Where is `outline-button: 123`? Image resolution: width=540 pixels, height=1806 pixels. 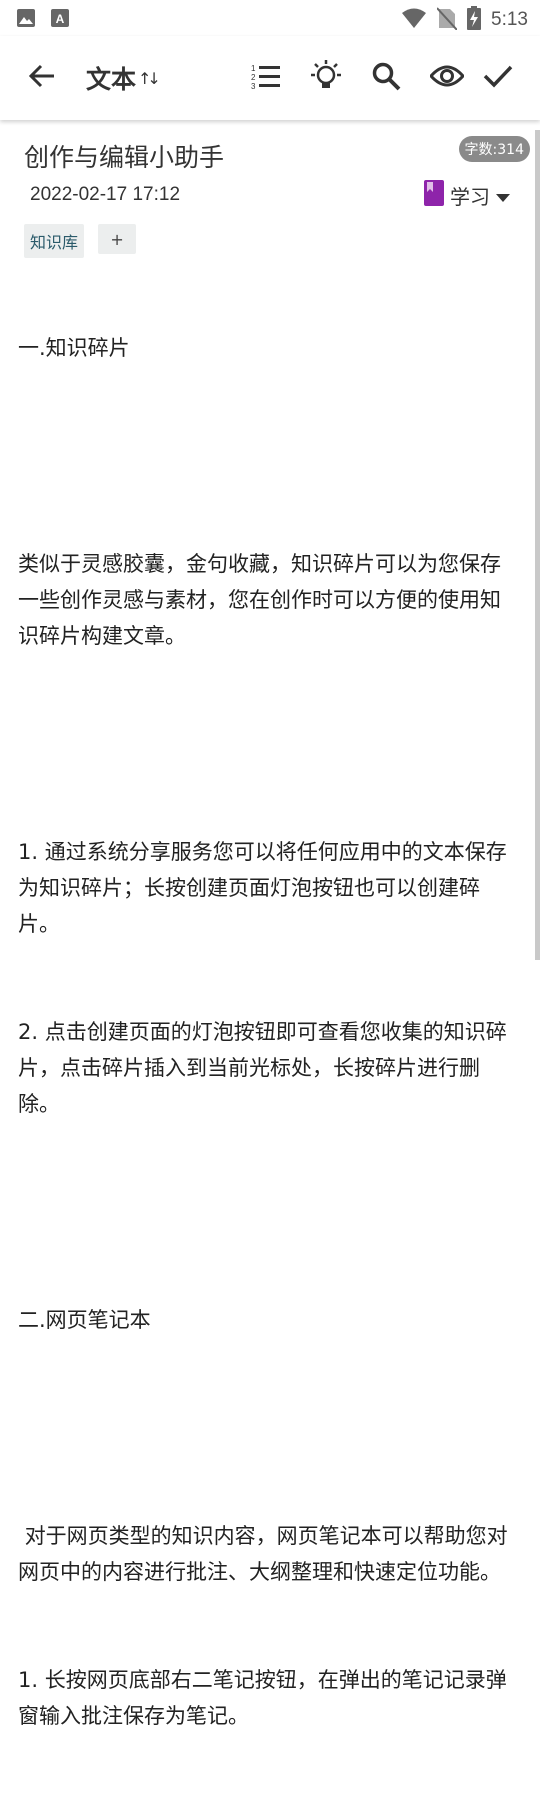
outline-button: 123 is located at coordinates (266, 78).